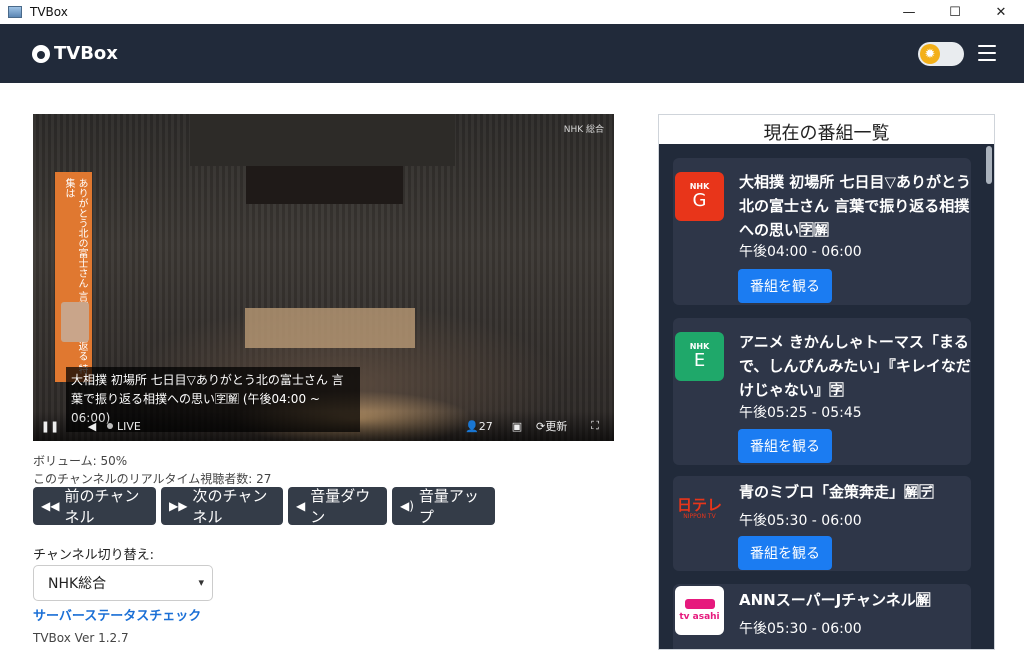 This screenshot has width=1024, height=659. What do you see at coordinates (800, 252) in the screenshot?
I see `program-time: 午後04:00 - 06:00` at bounding box center [800, 252].